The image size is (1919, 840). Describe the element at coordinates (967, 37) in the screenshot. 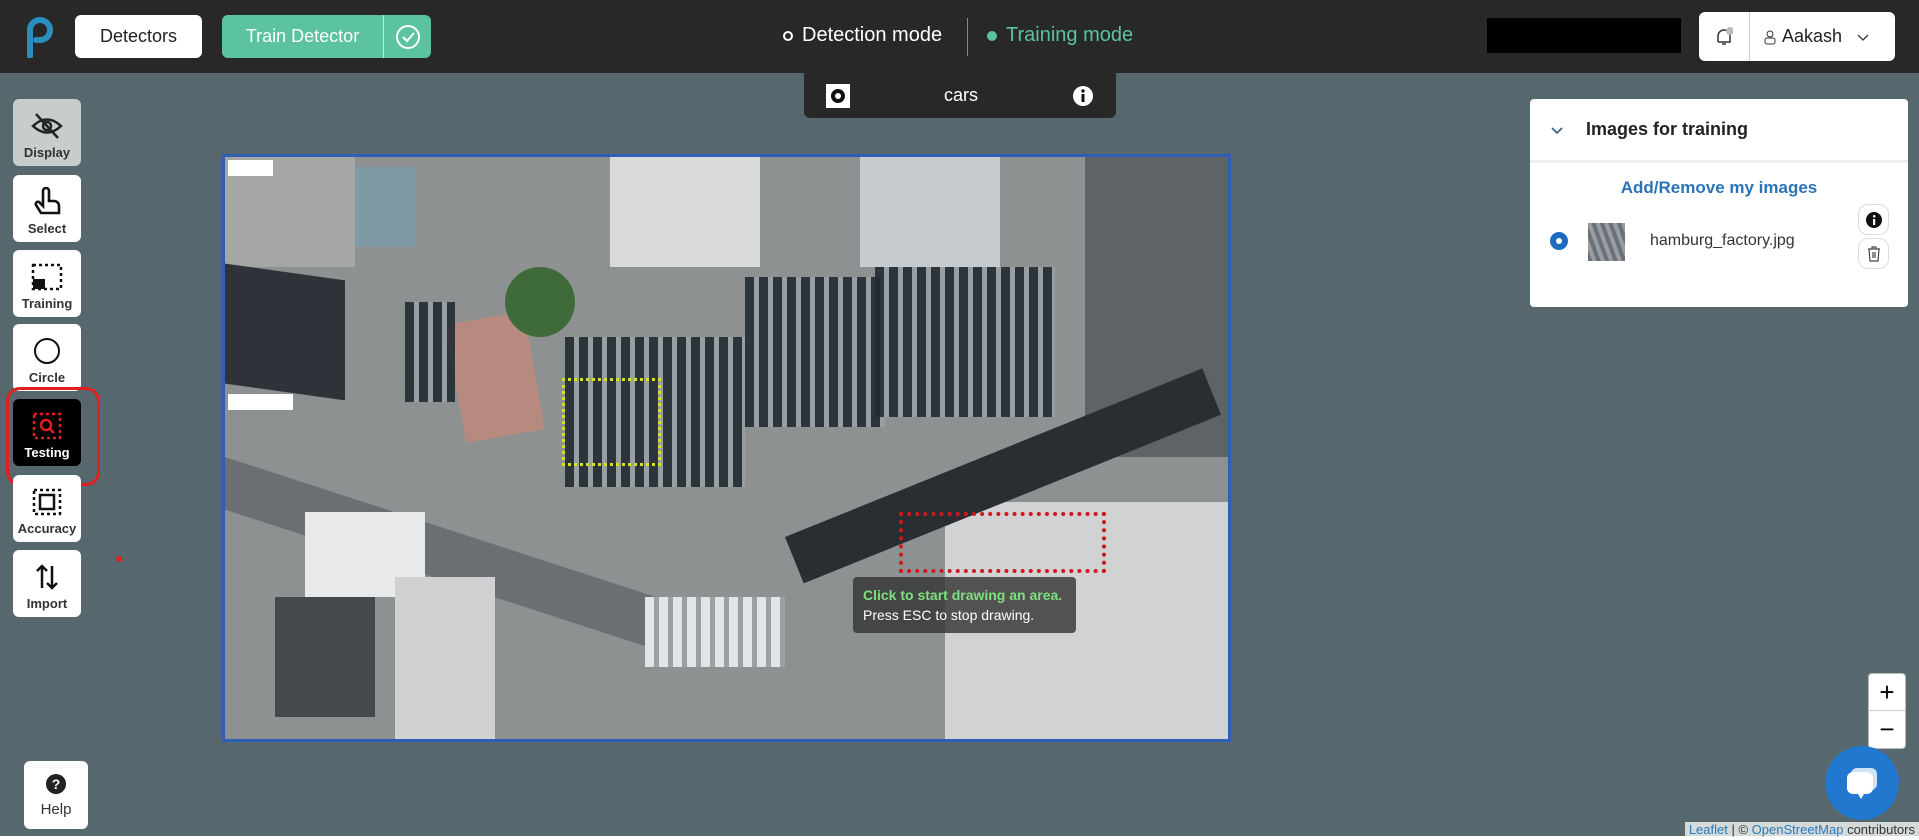

I see `divider` at that location.